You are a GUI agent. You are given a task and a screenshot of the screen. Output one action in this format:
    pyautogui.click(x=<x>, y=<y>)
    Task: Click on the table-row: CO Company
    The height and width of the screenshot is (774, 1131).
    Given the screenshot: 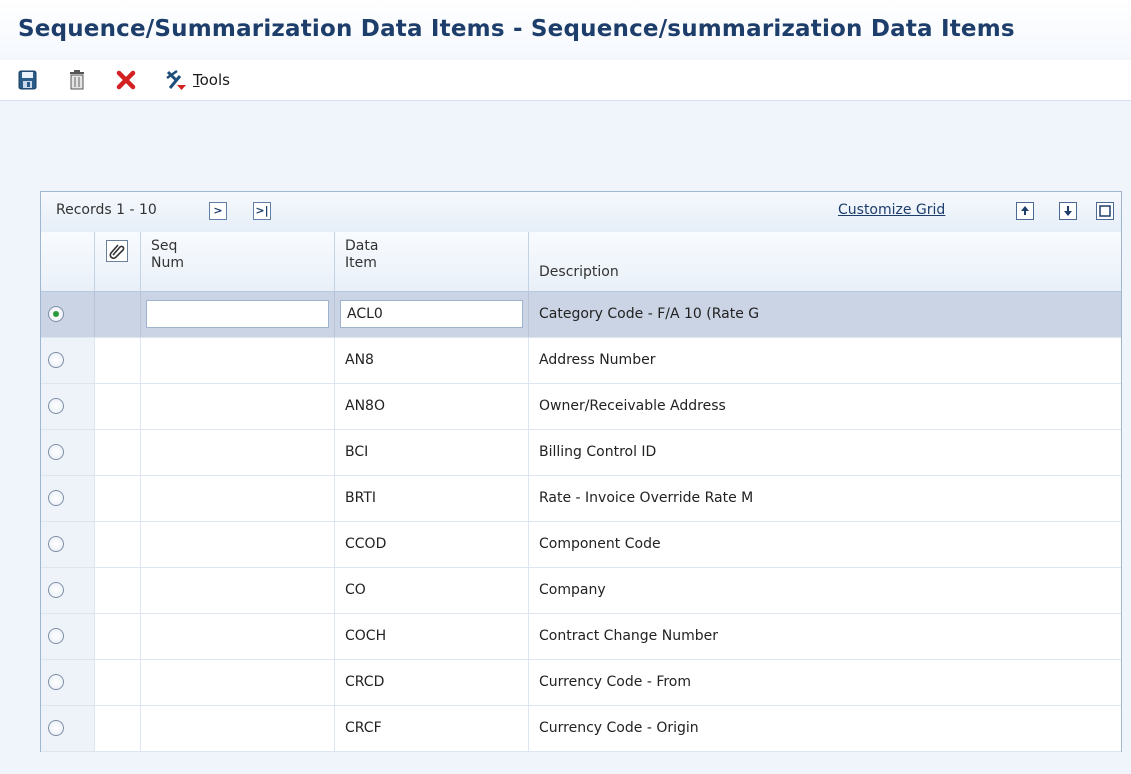 What is the action you would take?
    pyautogui.click(x=581, y=591)
    